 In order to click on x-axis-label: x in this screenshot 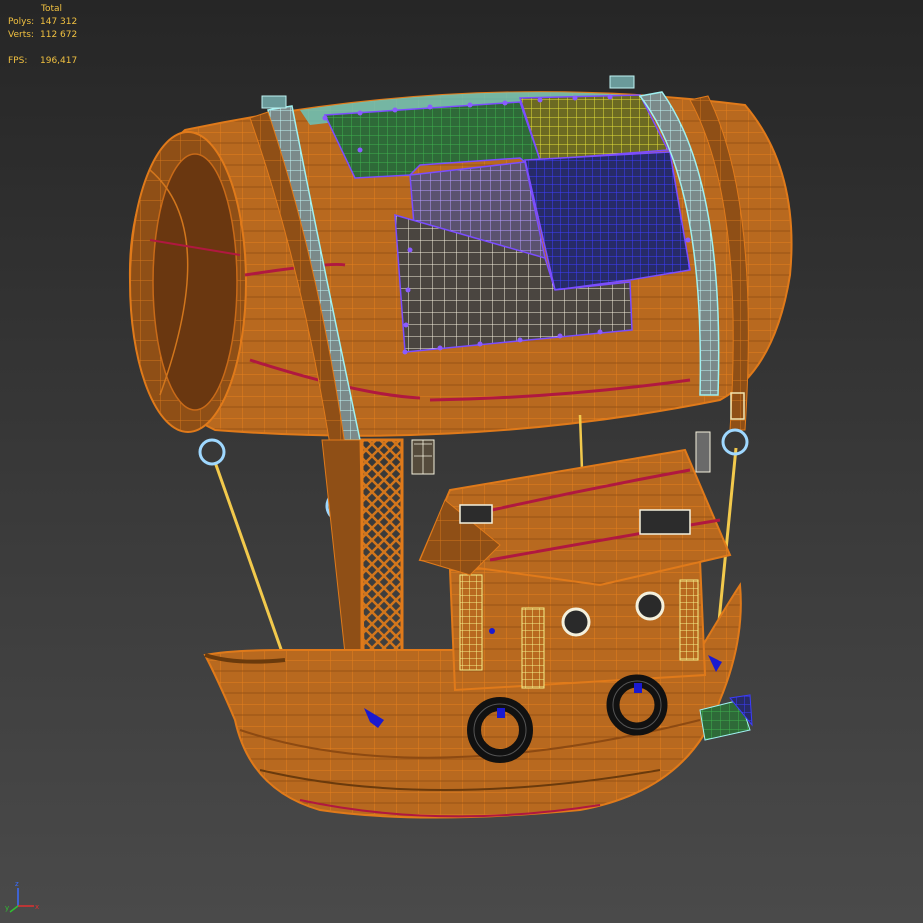, I will do `click(37, 907)`.